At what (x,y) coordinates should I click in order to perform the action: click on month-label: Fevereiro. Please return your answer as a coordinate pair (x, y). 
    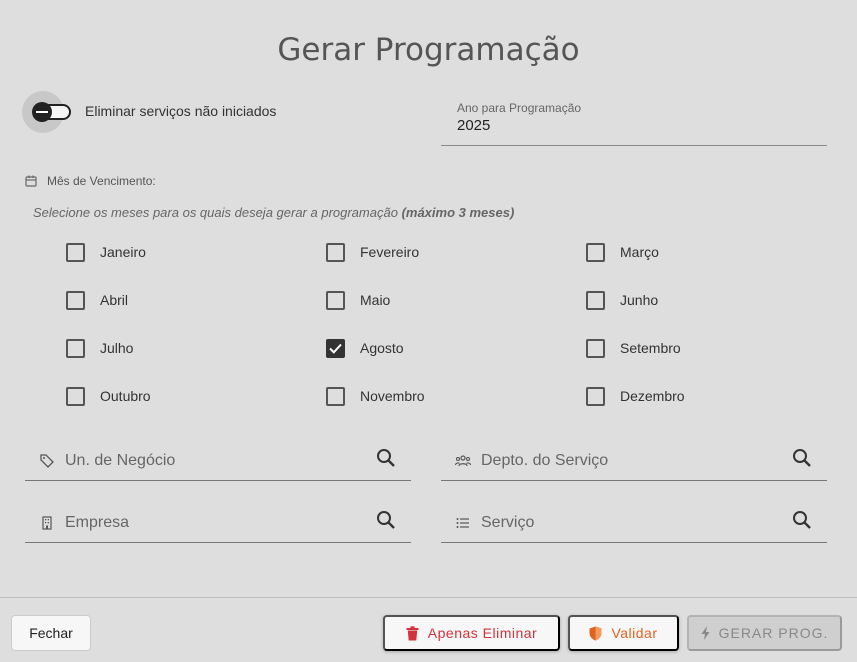
    Looking at the image, I should click on (390, 252).